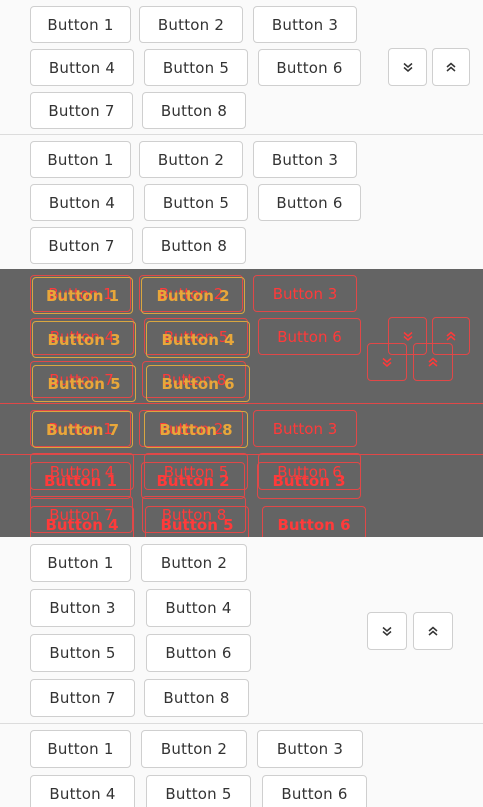  What do you see at coordinates (196, 429) in the screenshot?
I see `ghost-button-8: Button 8` at bounding box center [196, 429].